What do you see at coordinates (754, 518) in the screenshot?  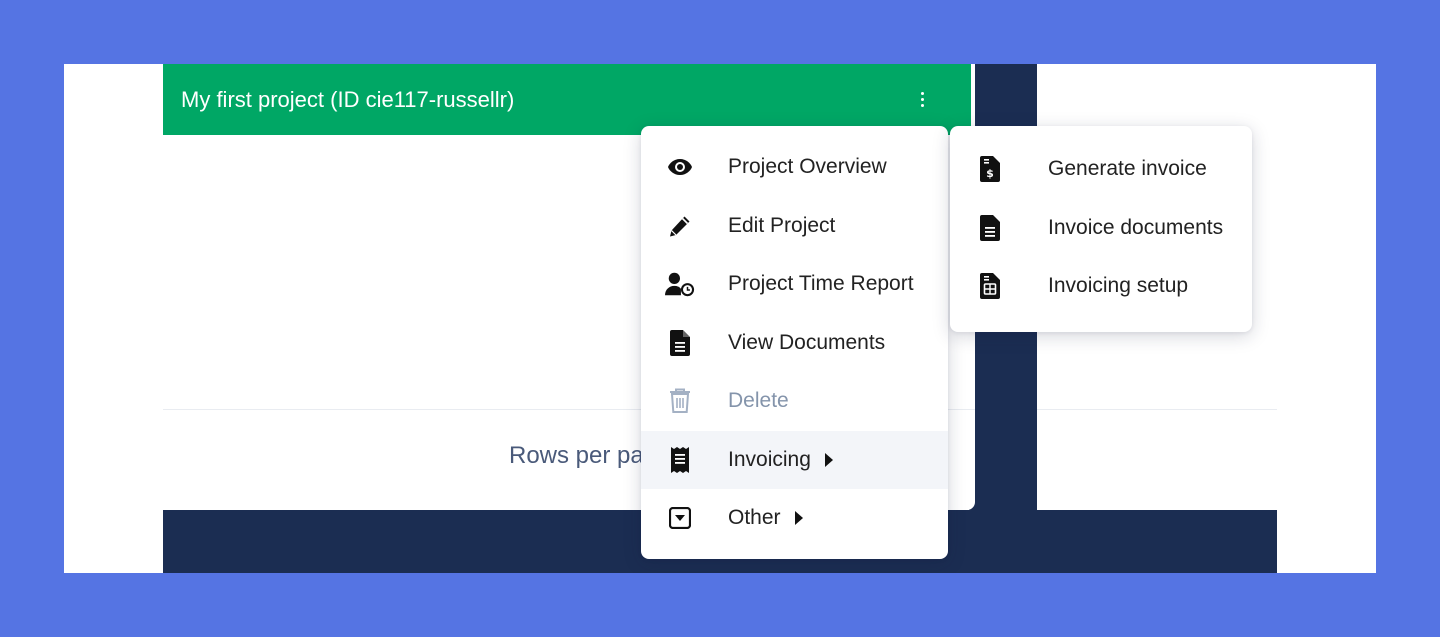 I see `menu-item-label: Other` at bounding box center [754, 518].